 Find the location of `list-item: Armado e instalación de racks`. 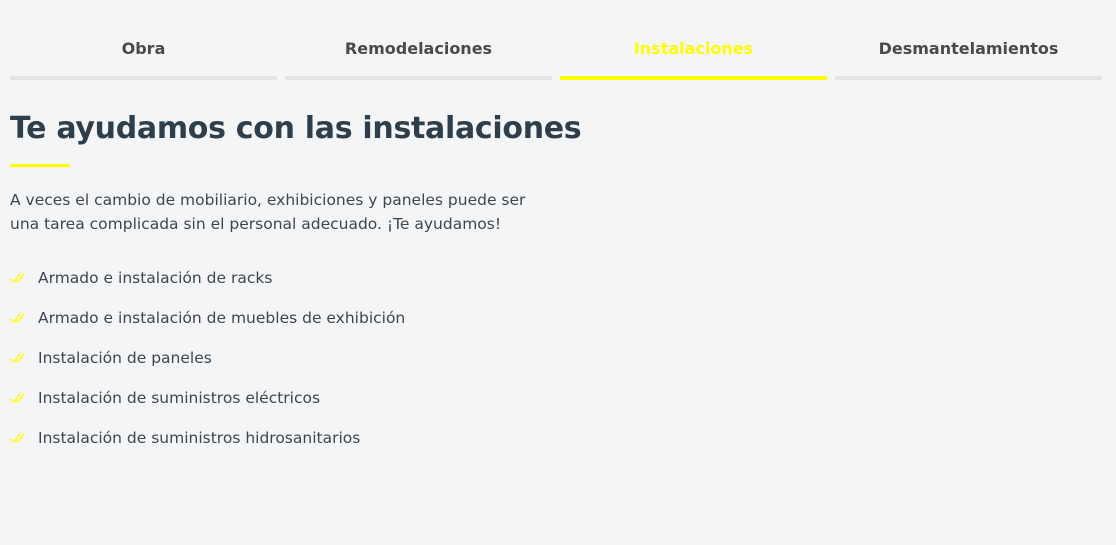

list-item: Armado e instalación de racks is located at coordinates (207, 286).